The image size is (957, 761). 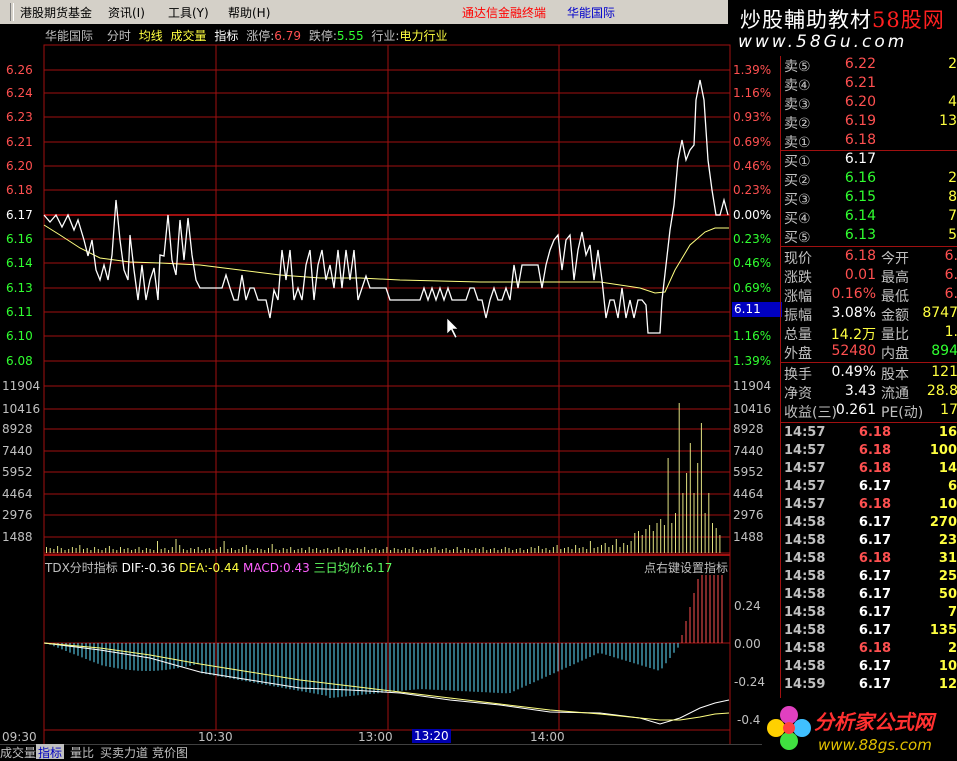 What do you see at coordinates (947, 540) in the screenshot?
I see `tick-volume: 23` at bounding box center [947, 540].